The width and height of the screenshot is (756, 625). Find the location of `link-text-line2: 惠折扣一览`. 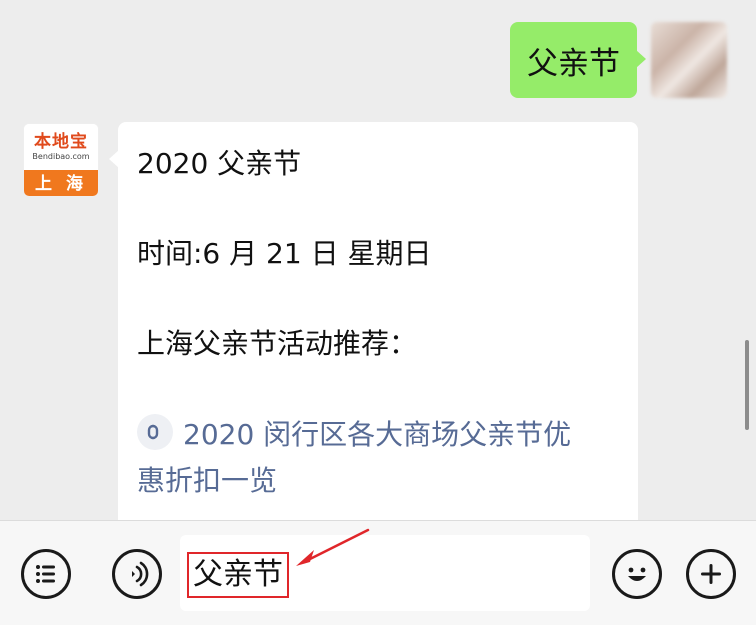

link-text-line2: 惠折扣一览 is located at coordinates (207, 480).